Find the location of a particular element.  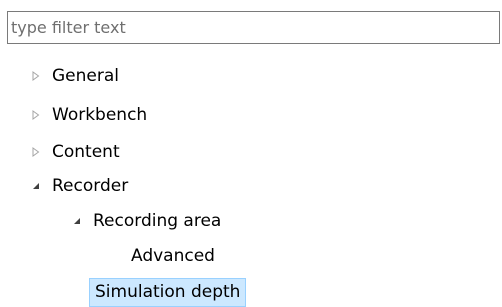

tree-item-general: General is located at coordinates (74, 76).